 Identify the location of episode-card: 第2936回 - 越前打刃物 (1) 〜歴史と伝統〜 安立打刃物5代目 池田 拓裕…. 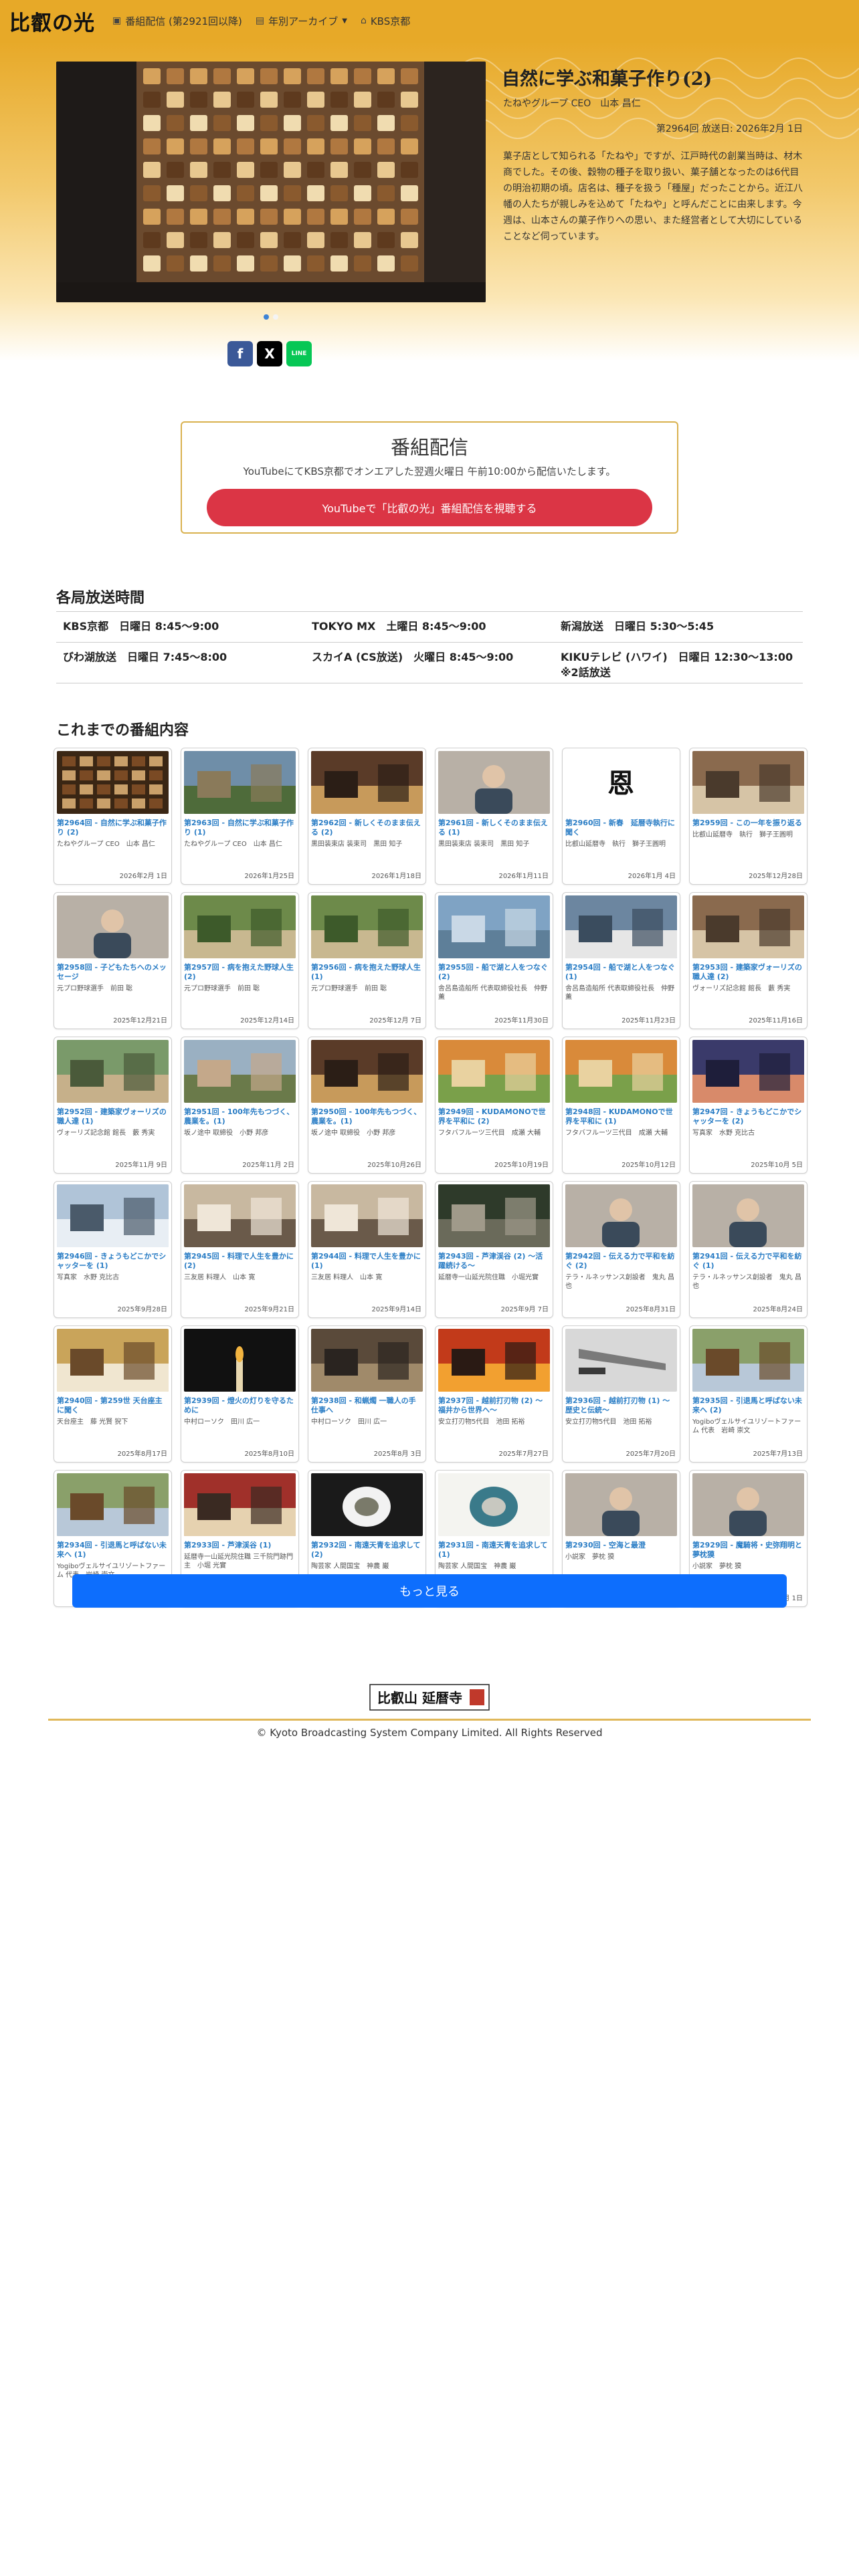
(621, 1394).